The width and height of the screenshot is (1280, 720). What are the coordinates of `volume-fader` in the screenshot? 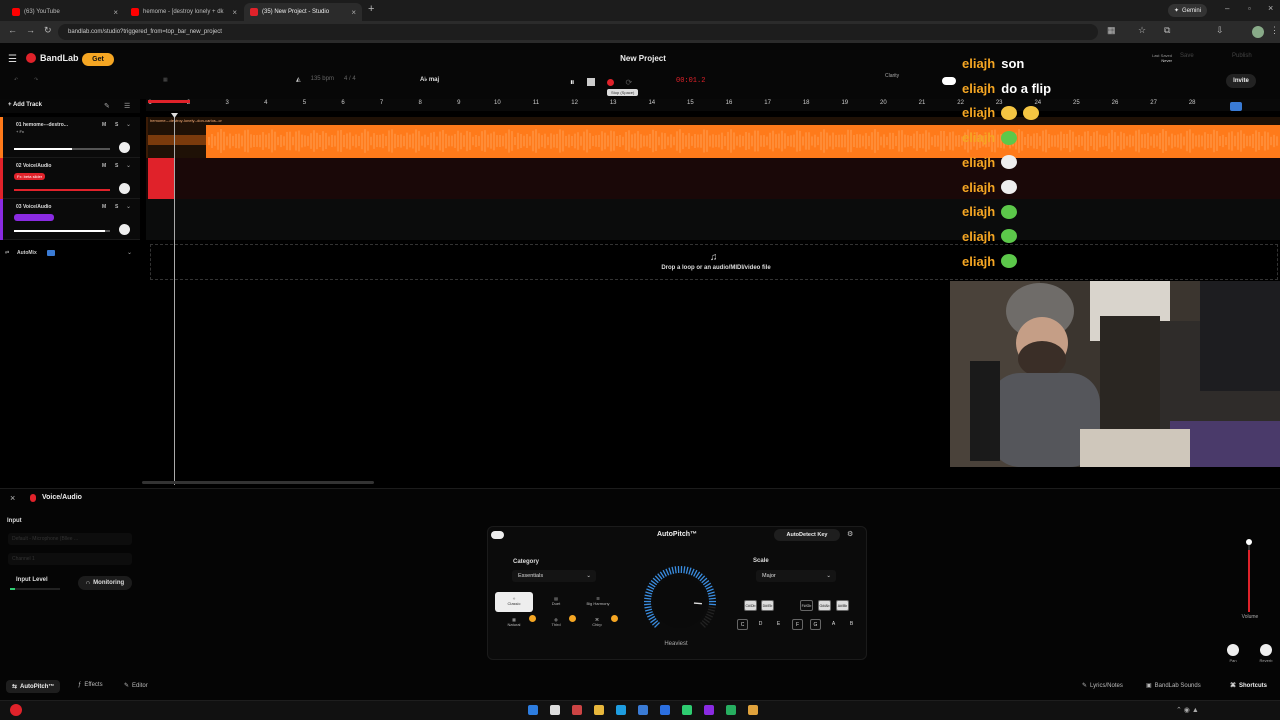 It's located at (1249, 576).